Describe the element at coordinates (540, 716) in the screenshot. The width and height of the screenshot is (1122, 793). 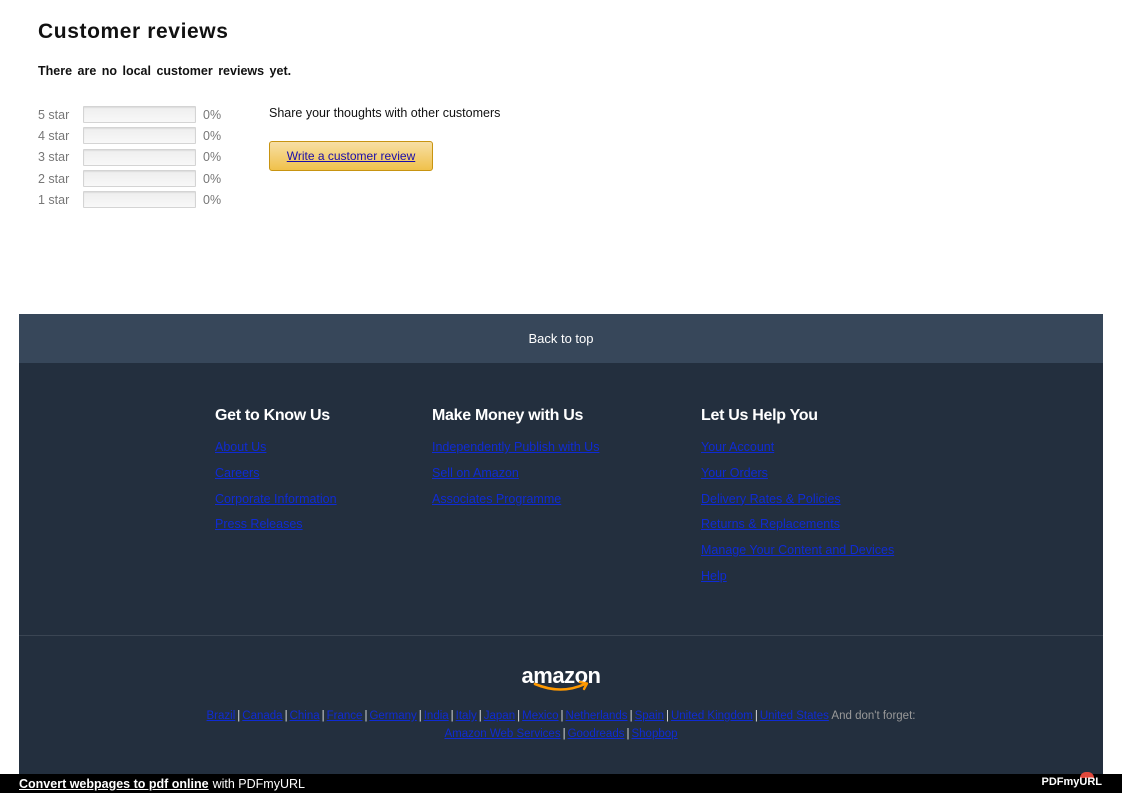
I see `locale-link: Mexico` at that location.